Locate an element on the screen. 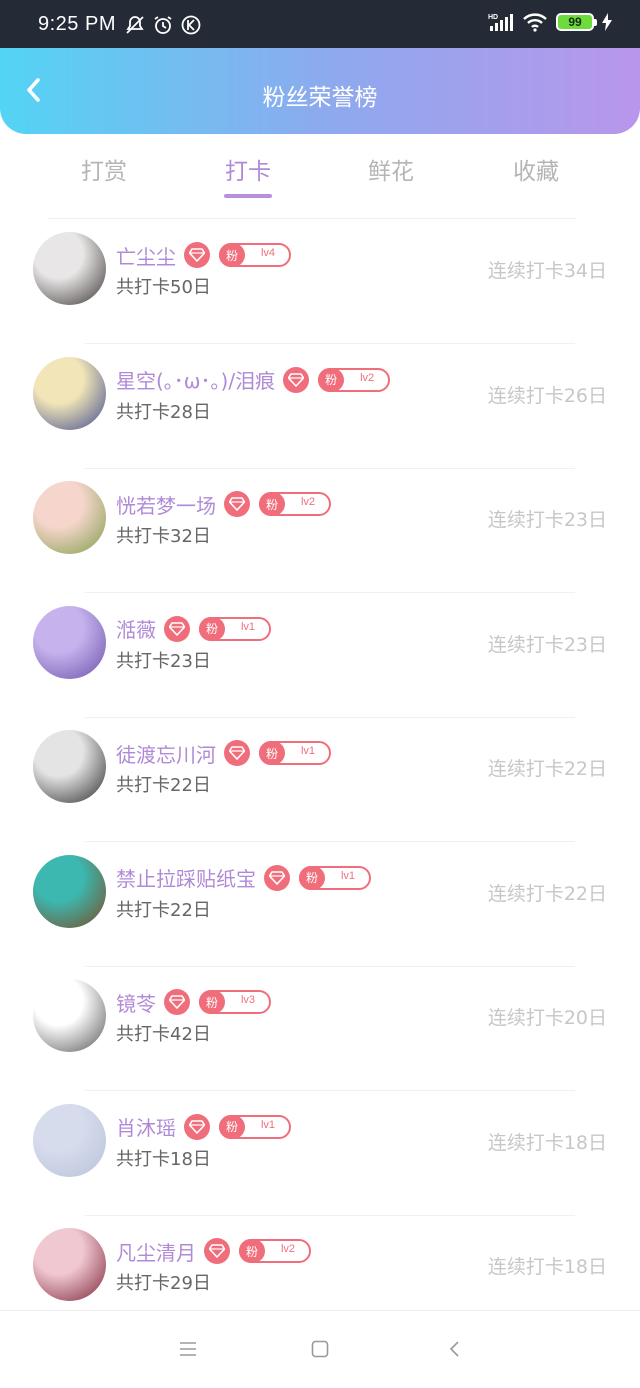 The height and width of the screenshot is (1388, 640). streak-checkins: 连续打卡18日 is located at coordinates (547, 1267).